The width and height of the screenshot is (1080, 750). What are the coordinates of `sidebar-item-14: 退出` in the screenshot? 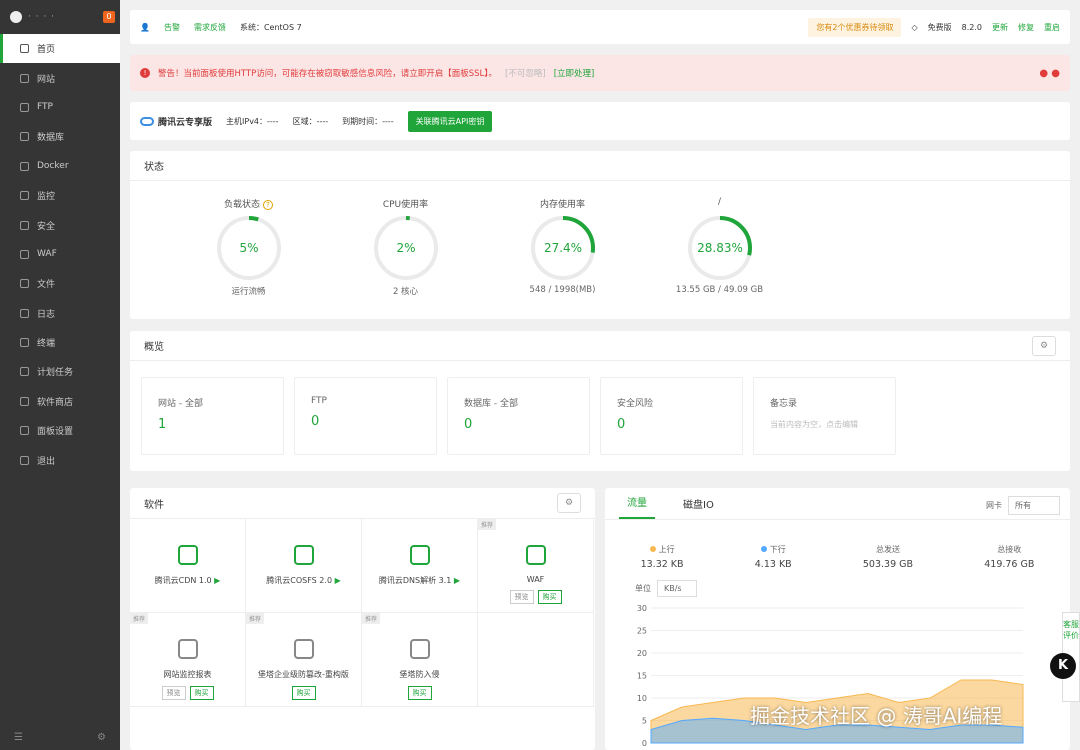 It's located at (60, 459).